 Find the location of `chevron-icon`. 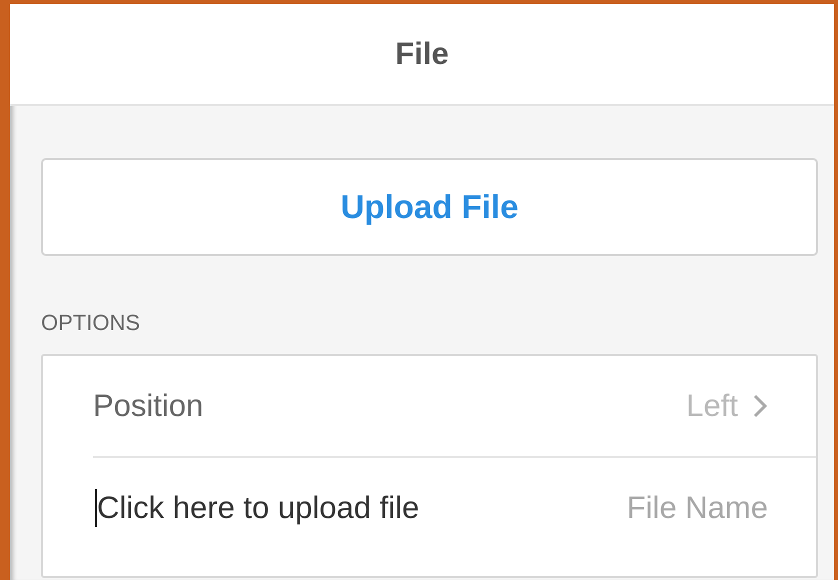

chevron-icon is located at coordinates (760, 406).